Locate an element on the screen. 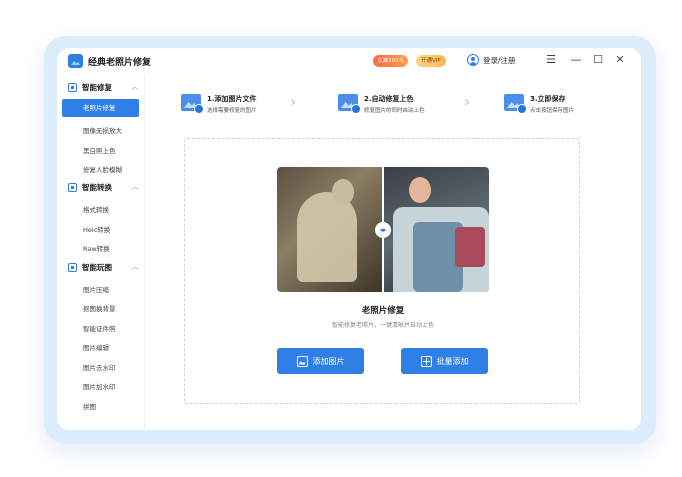 Image resolution: width=682 pixels, height=477 pixels. after-photo is located at coordinates (436, 229).